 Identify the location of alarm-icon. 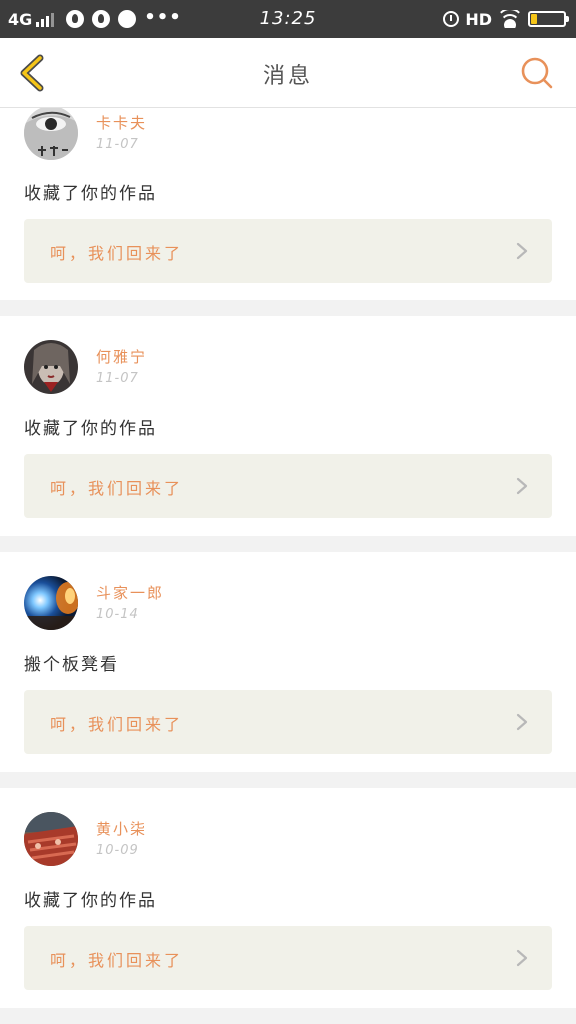
(451, 19).